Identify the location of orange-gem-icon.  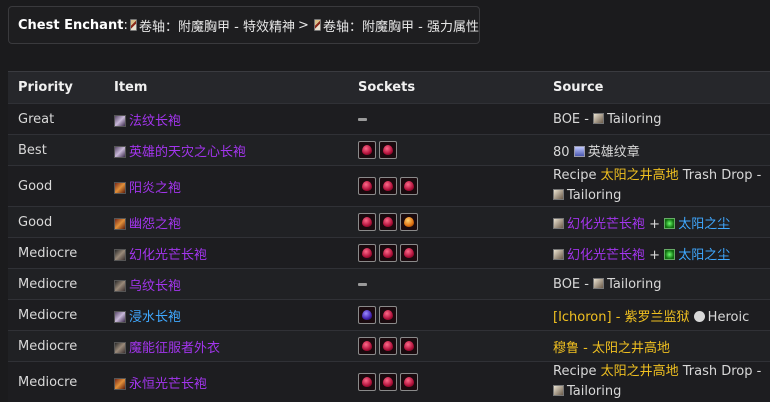
(409, 222).